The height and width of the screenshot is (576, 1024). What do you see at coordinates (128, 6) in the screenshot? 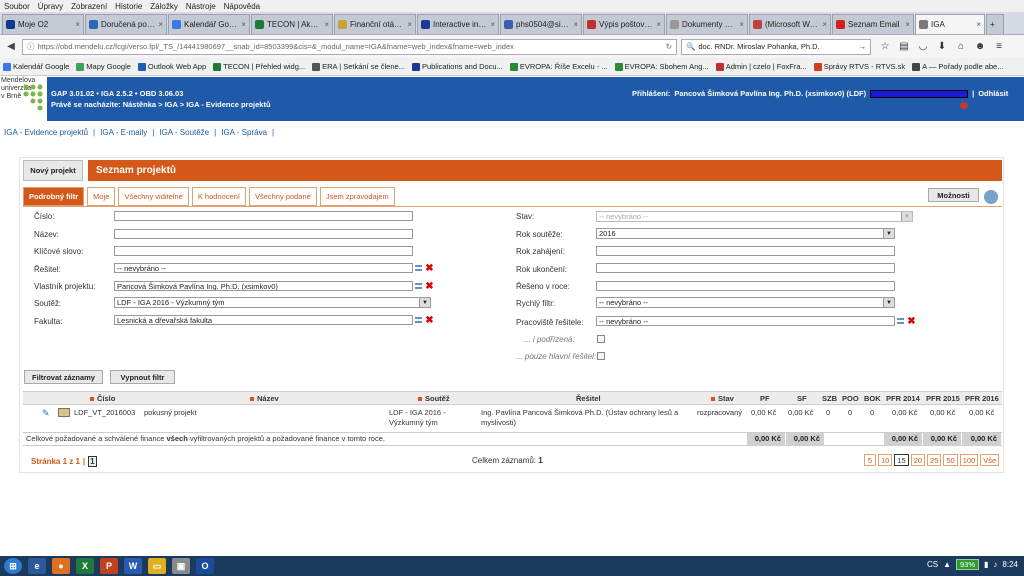
I see `menu-item: Historie` at bounding box center [128, 6].